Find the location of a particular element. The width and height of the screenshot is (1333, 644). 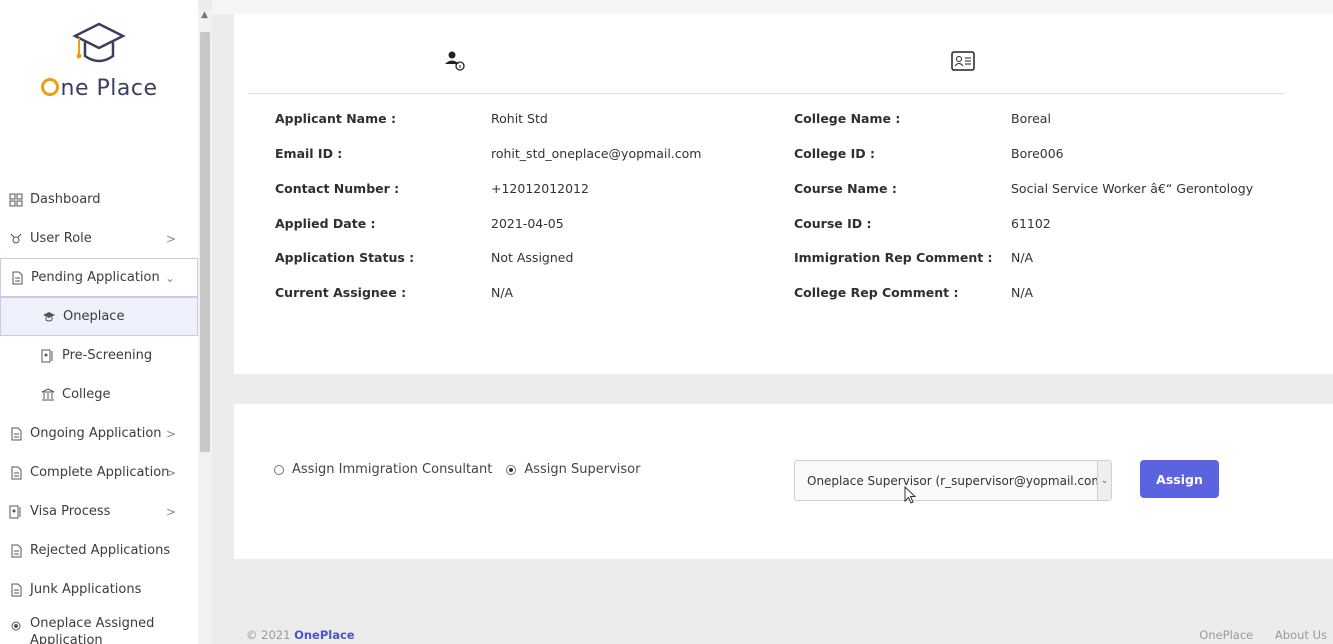

sidebar-item-junk-applications: Junk Applications is located at coordinates (99, 589).